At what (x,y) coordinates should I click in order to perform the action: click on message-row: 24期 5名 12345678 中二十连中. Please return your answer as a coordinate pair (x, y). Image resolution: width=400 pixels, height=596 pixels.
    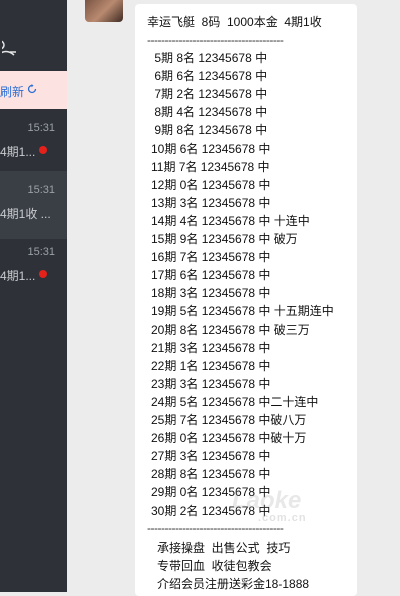
    Looking at the image, I should click on (235, 401).